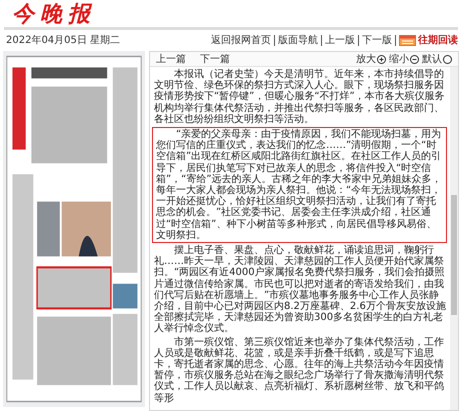  I want to click on archive-link: 往期回读, so click(427, 40).